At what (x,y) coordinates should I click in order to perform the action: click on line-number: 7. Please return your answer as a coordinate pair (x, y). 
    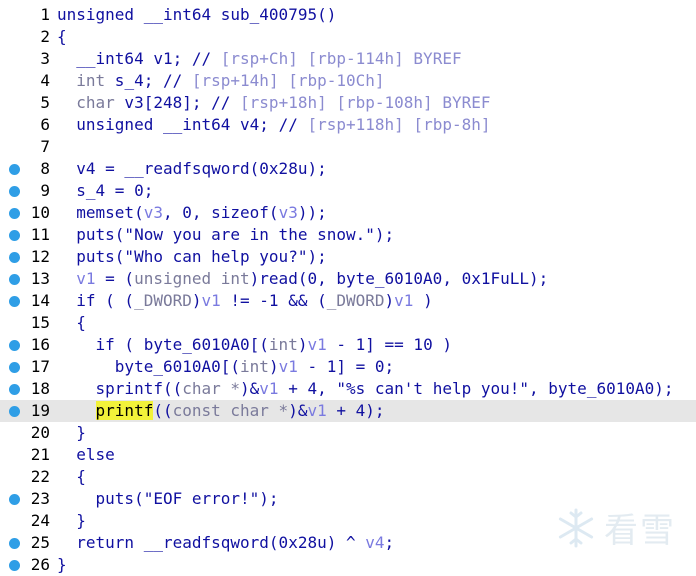
    Looking at the image, I should click on (45, 146).